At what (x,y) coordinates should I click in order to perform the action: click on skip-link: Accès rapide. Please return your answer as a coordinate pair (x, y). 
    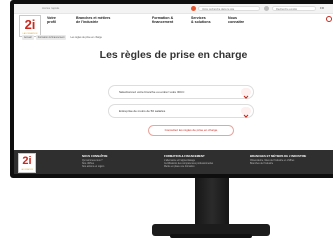
    Looking at the image, I should click on (50, 8).